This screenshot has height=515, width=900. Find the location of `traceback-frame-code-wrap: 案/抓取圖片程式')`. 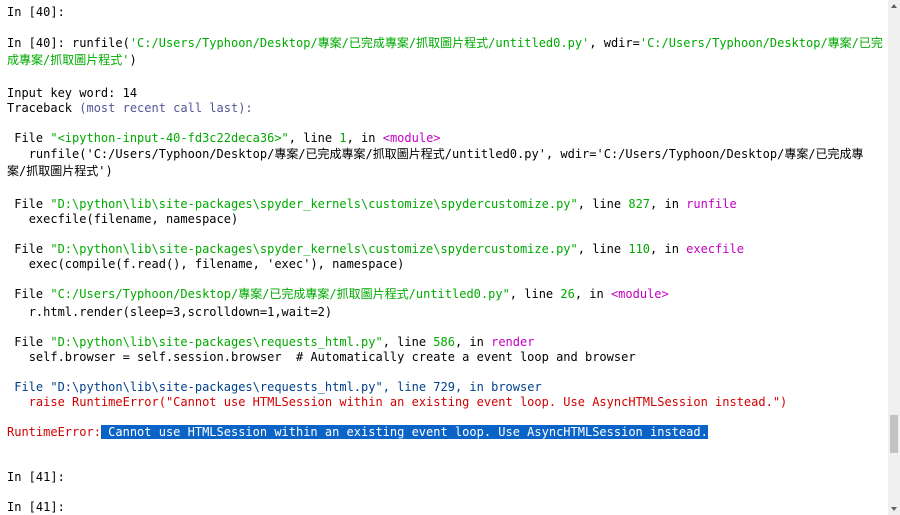

traceback-frame-code-wrap: 案/抓取圖片程式') is located at coordinates (60, 171).